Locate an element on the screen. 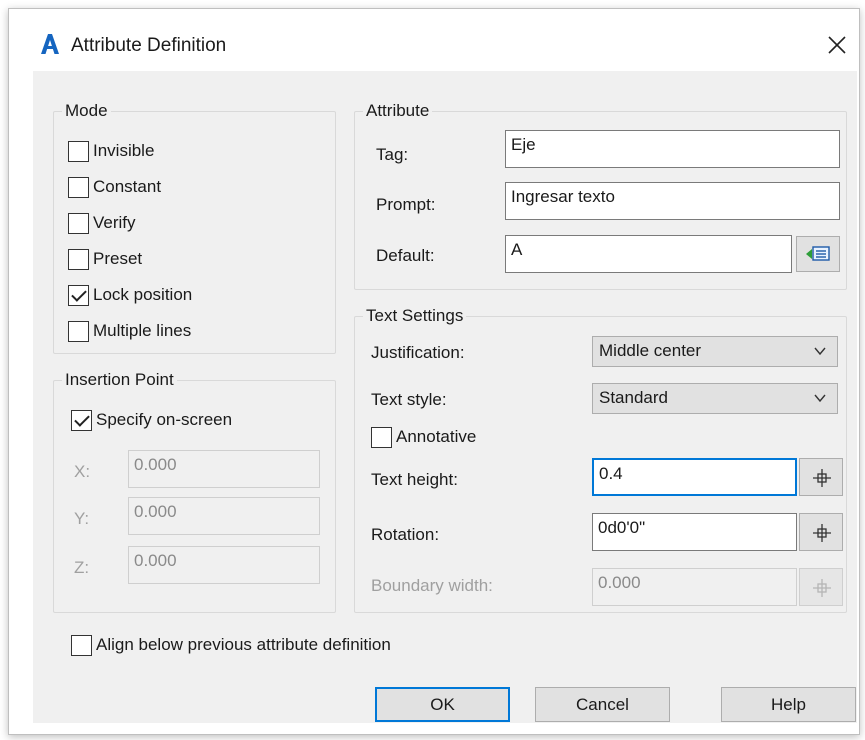  specify-on-screen-label: Specify on-screen is located at coordinates (164, 419).